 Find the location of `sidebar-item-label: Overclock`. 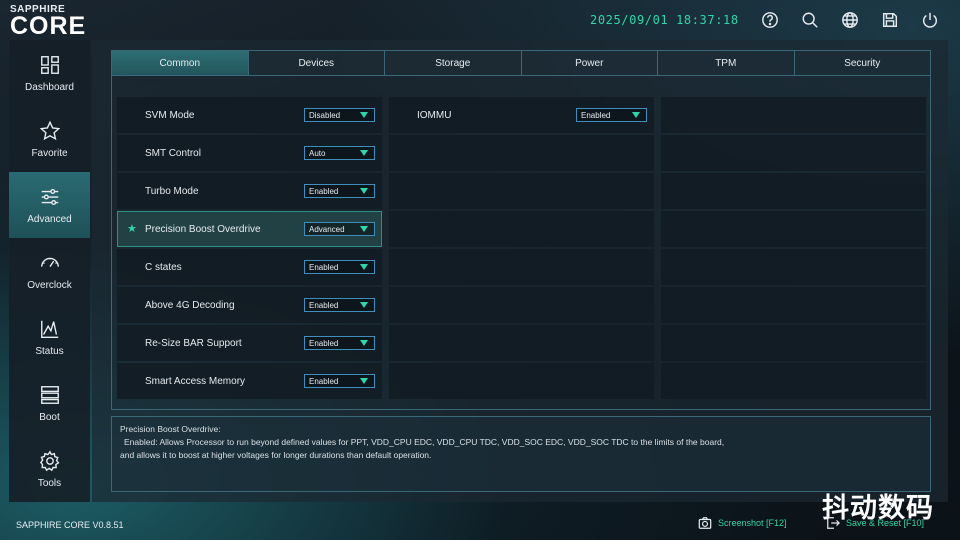

sidebar-item-label: Overclock is located at coordinates (49, 285).